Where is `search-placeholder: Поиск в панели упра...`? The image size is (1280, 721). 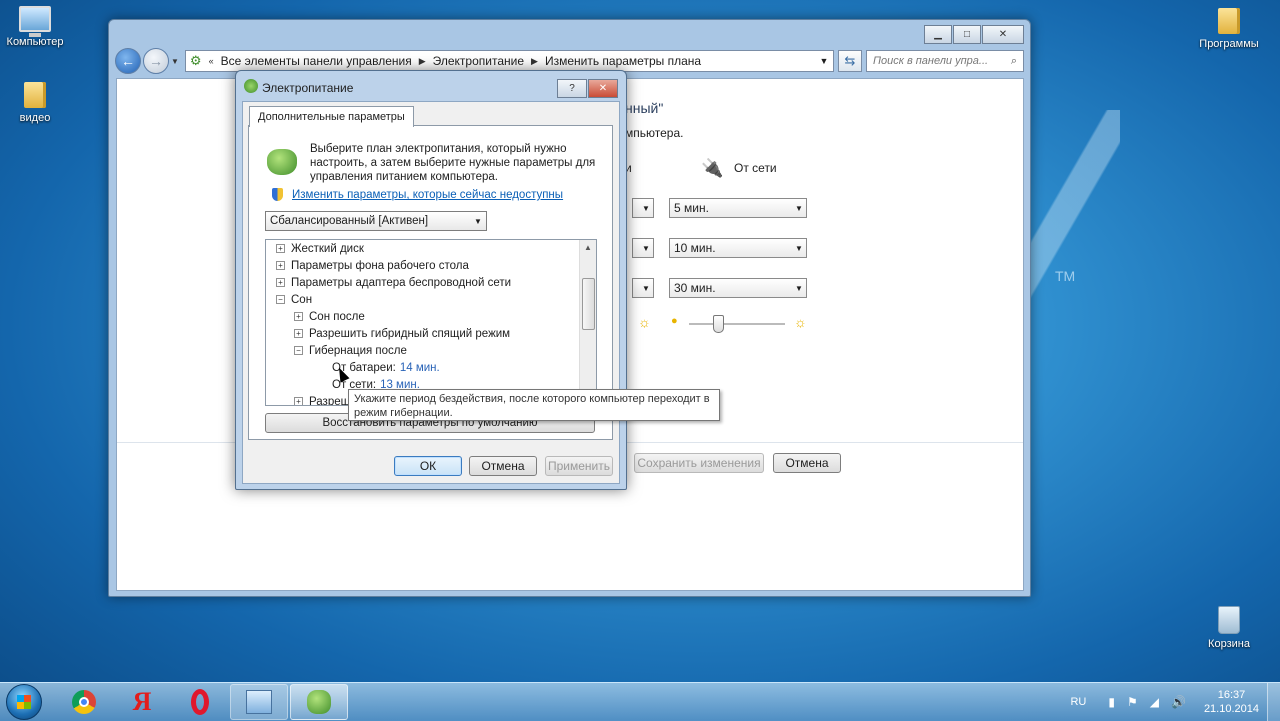
search-placeholder: Поиск в панели упра... is located at coordinates (931, 61).